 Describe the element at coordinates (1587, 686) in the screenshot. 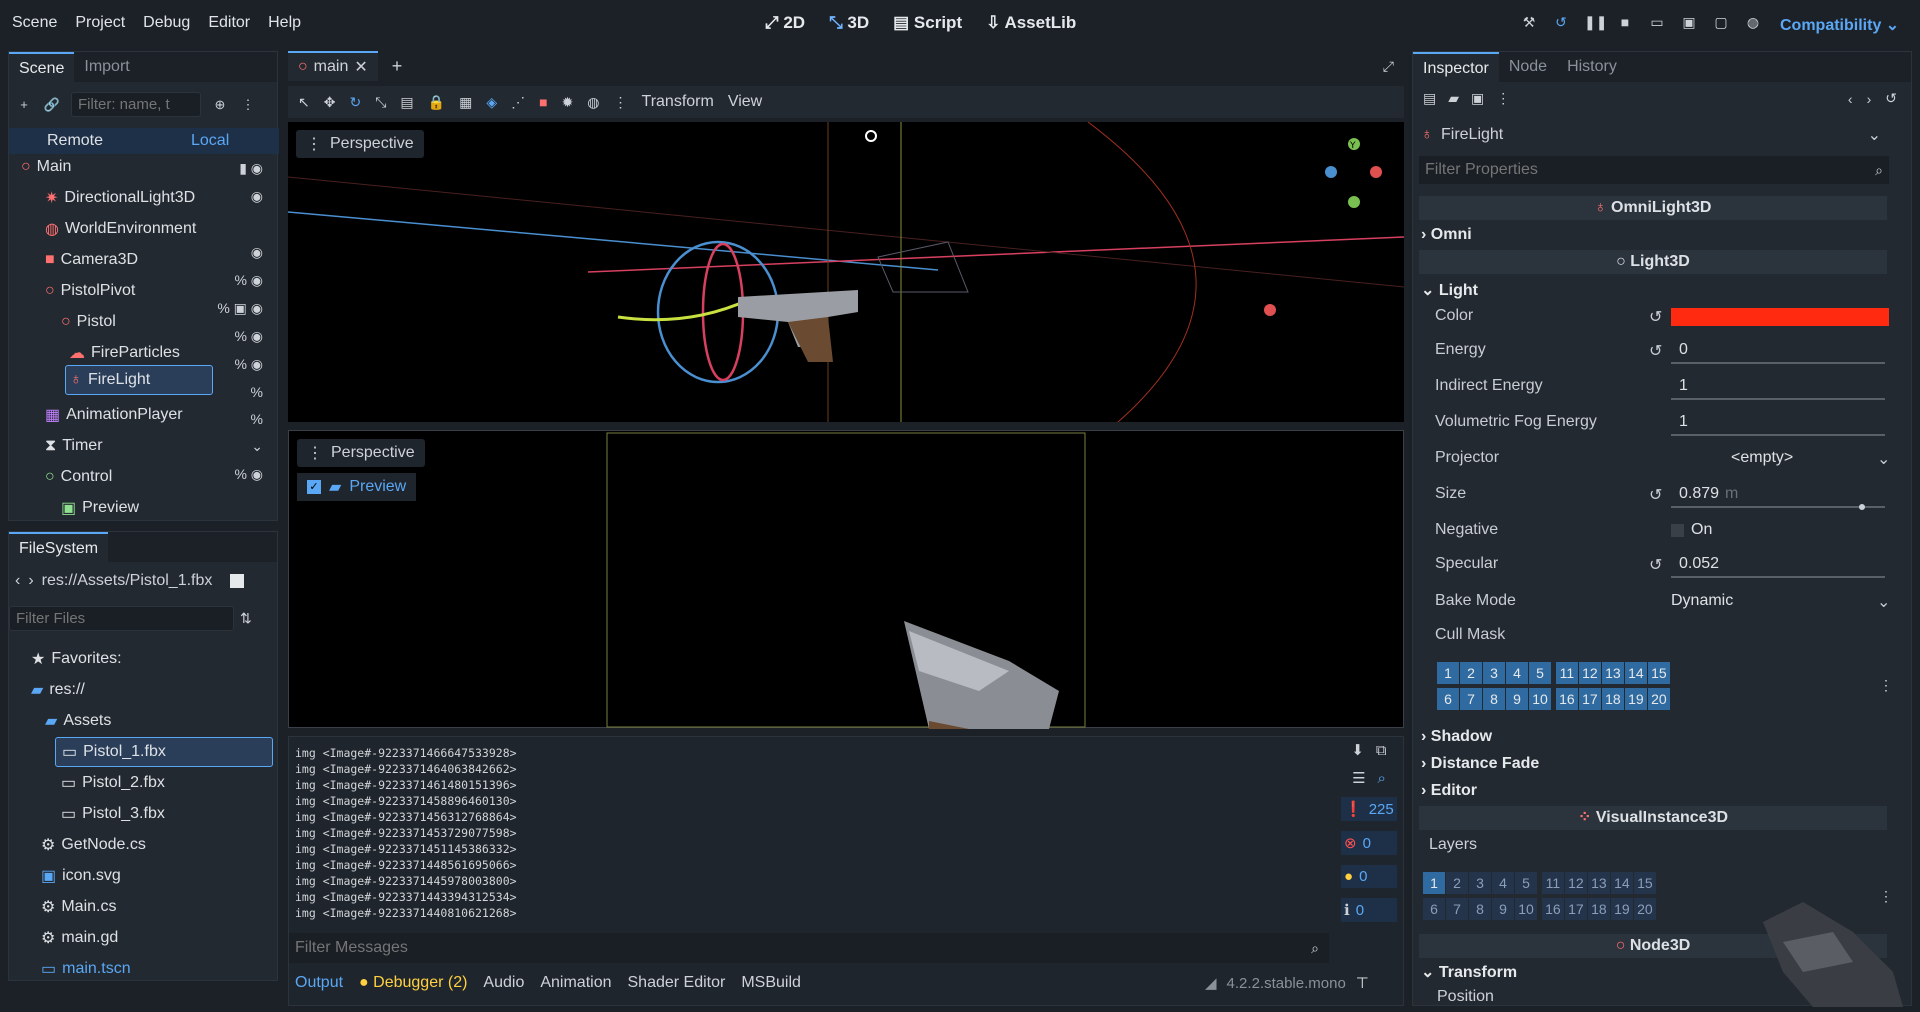

I see `cull-mask-grid: 12345 11 12 13 14 15 6 7 8 9 10 16 17 18 19 20` at that location.